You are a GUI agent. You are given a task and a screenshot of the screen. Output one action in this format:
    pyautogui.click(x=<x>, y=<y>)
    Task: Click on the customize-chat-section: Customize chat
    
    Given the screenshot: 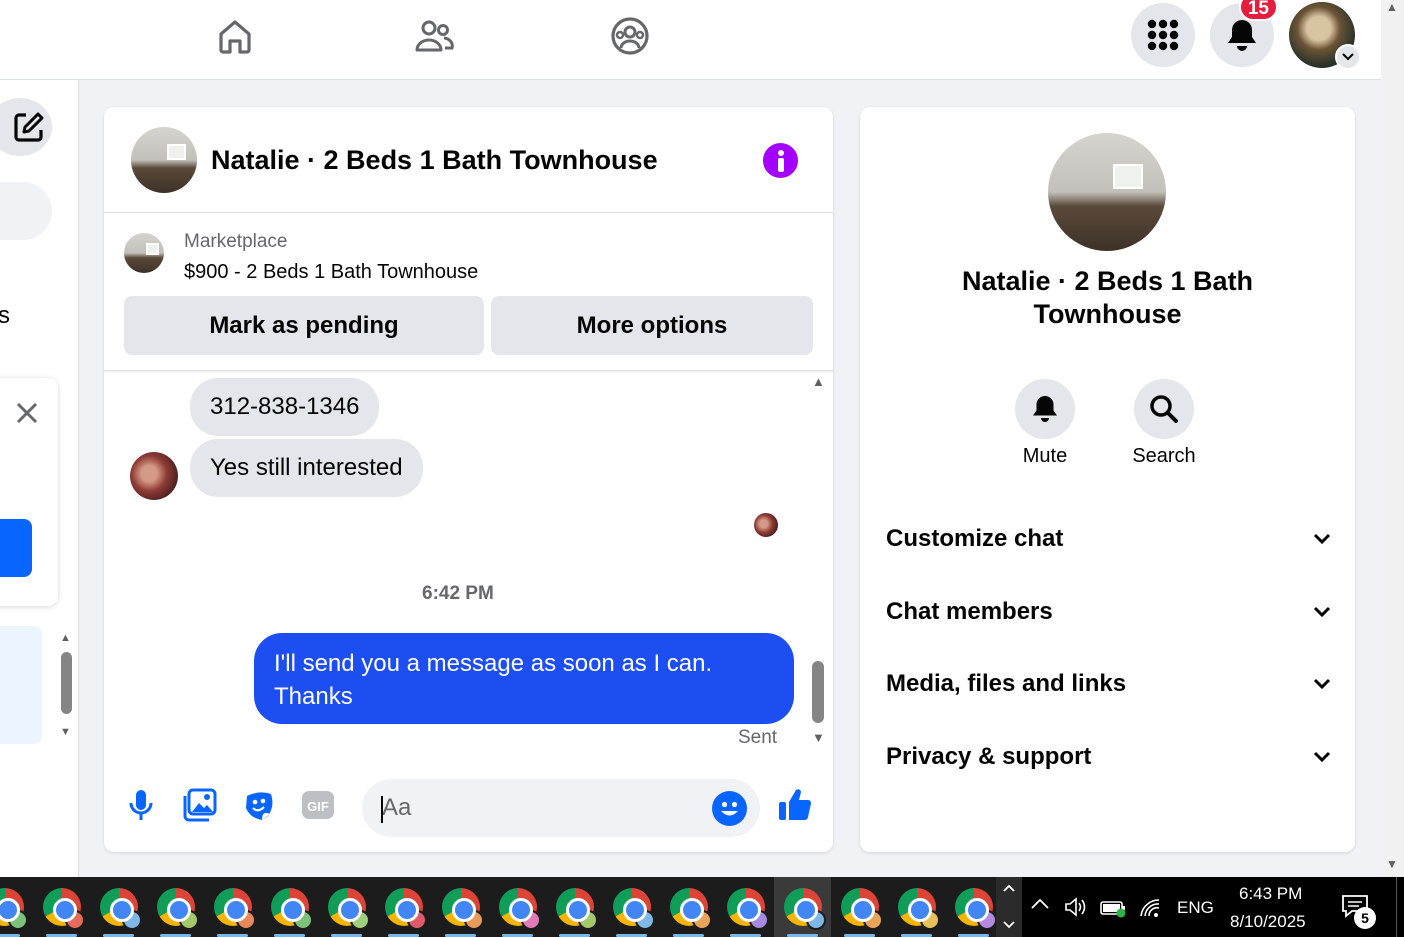 What is the action you would take?
    pyautogui.click(x=1108, y=539)
    